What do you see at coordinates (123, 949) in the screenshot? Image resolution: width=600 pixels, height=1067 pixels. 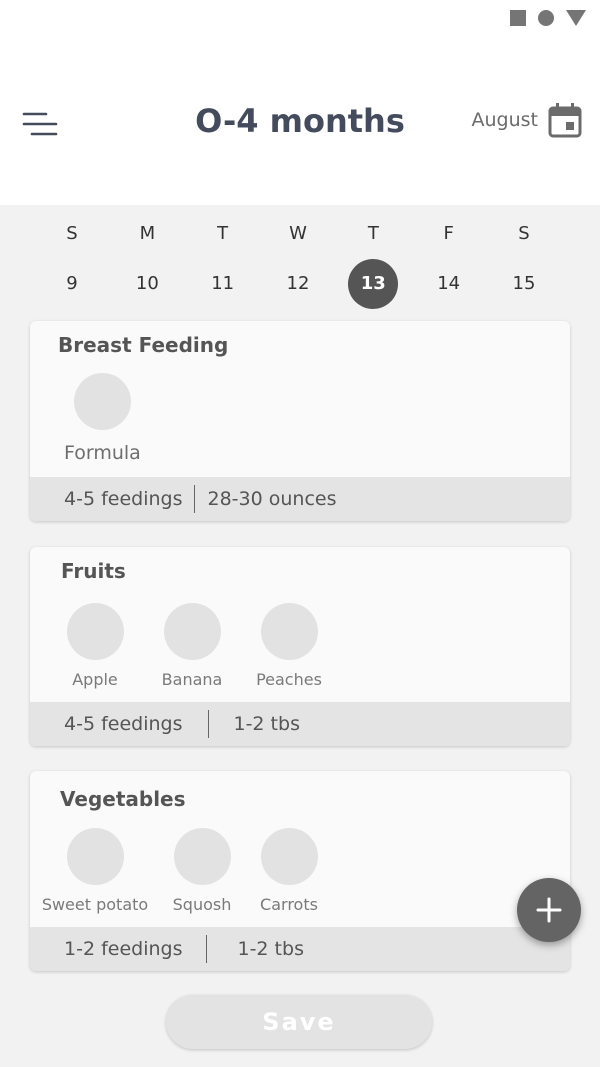 I see `feedings-text: 1-2 feedings` at bounding box center [123, 949].